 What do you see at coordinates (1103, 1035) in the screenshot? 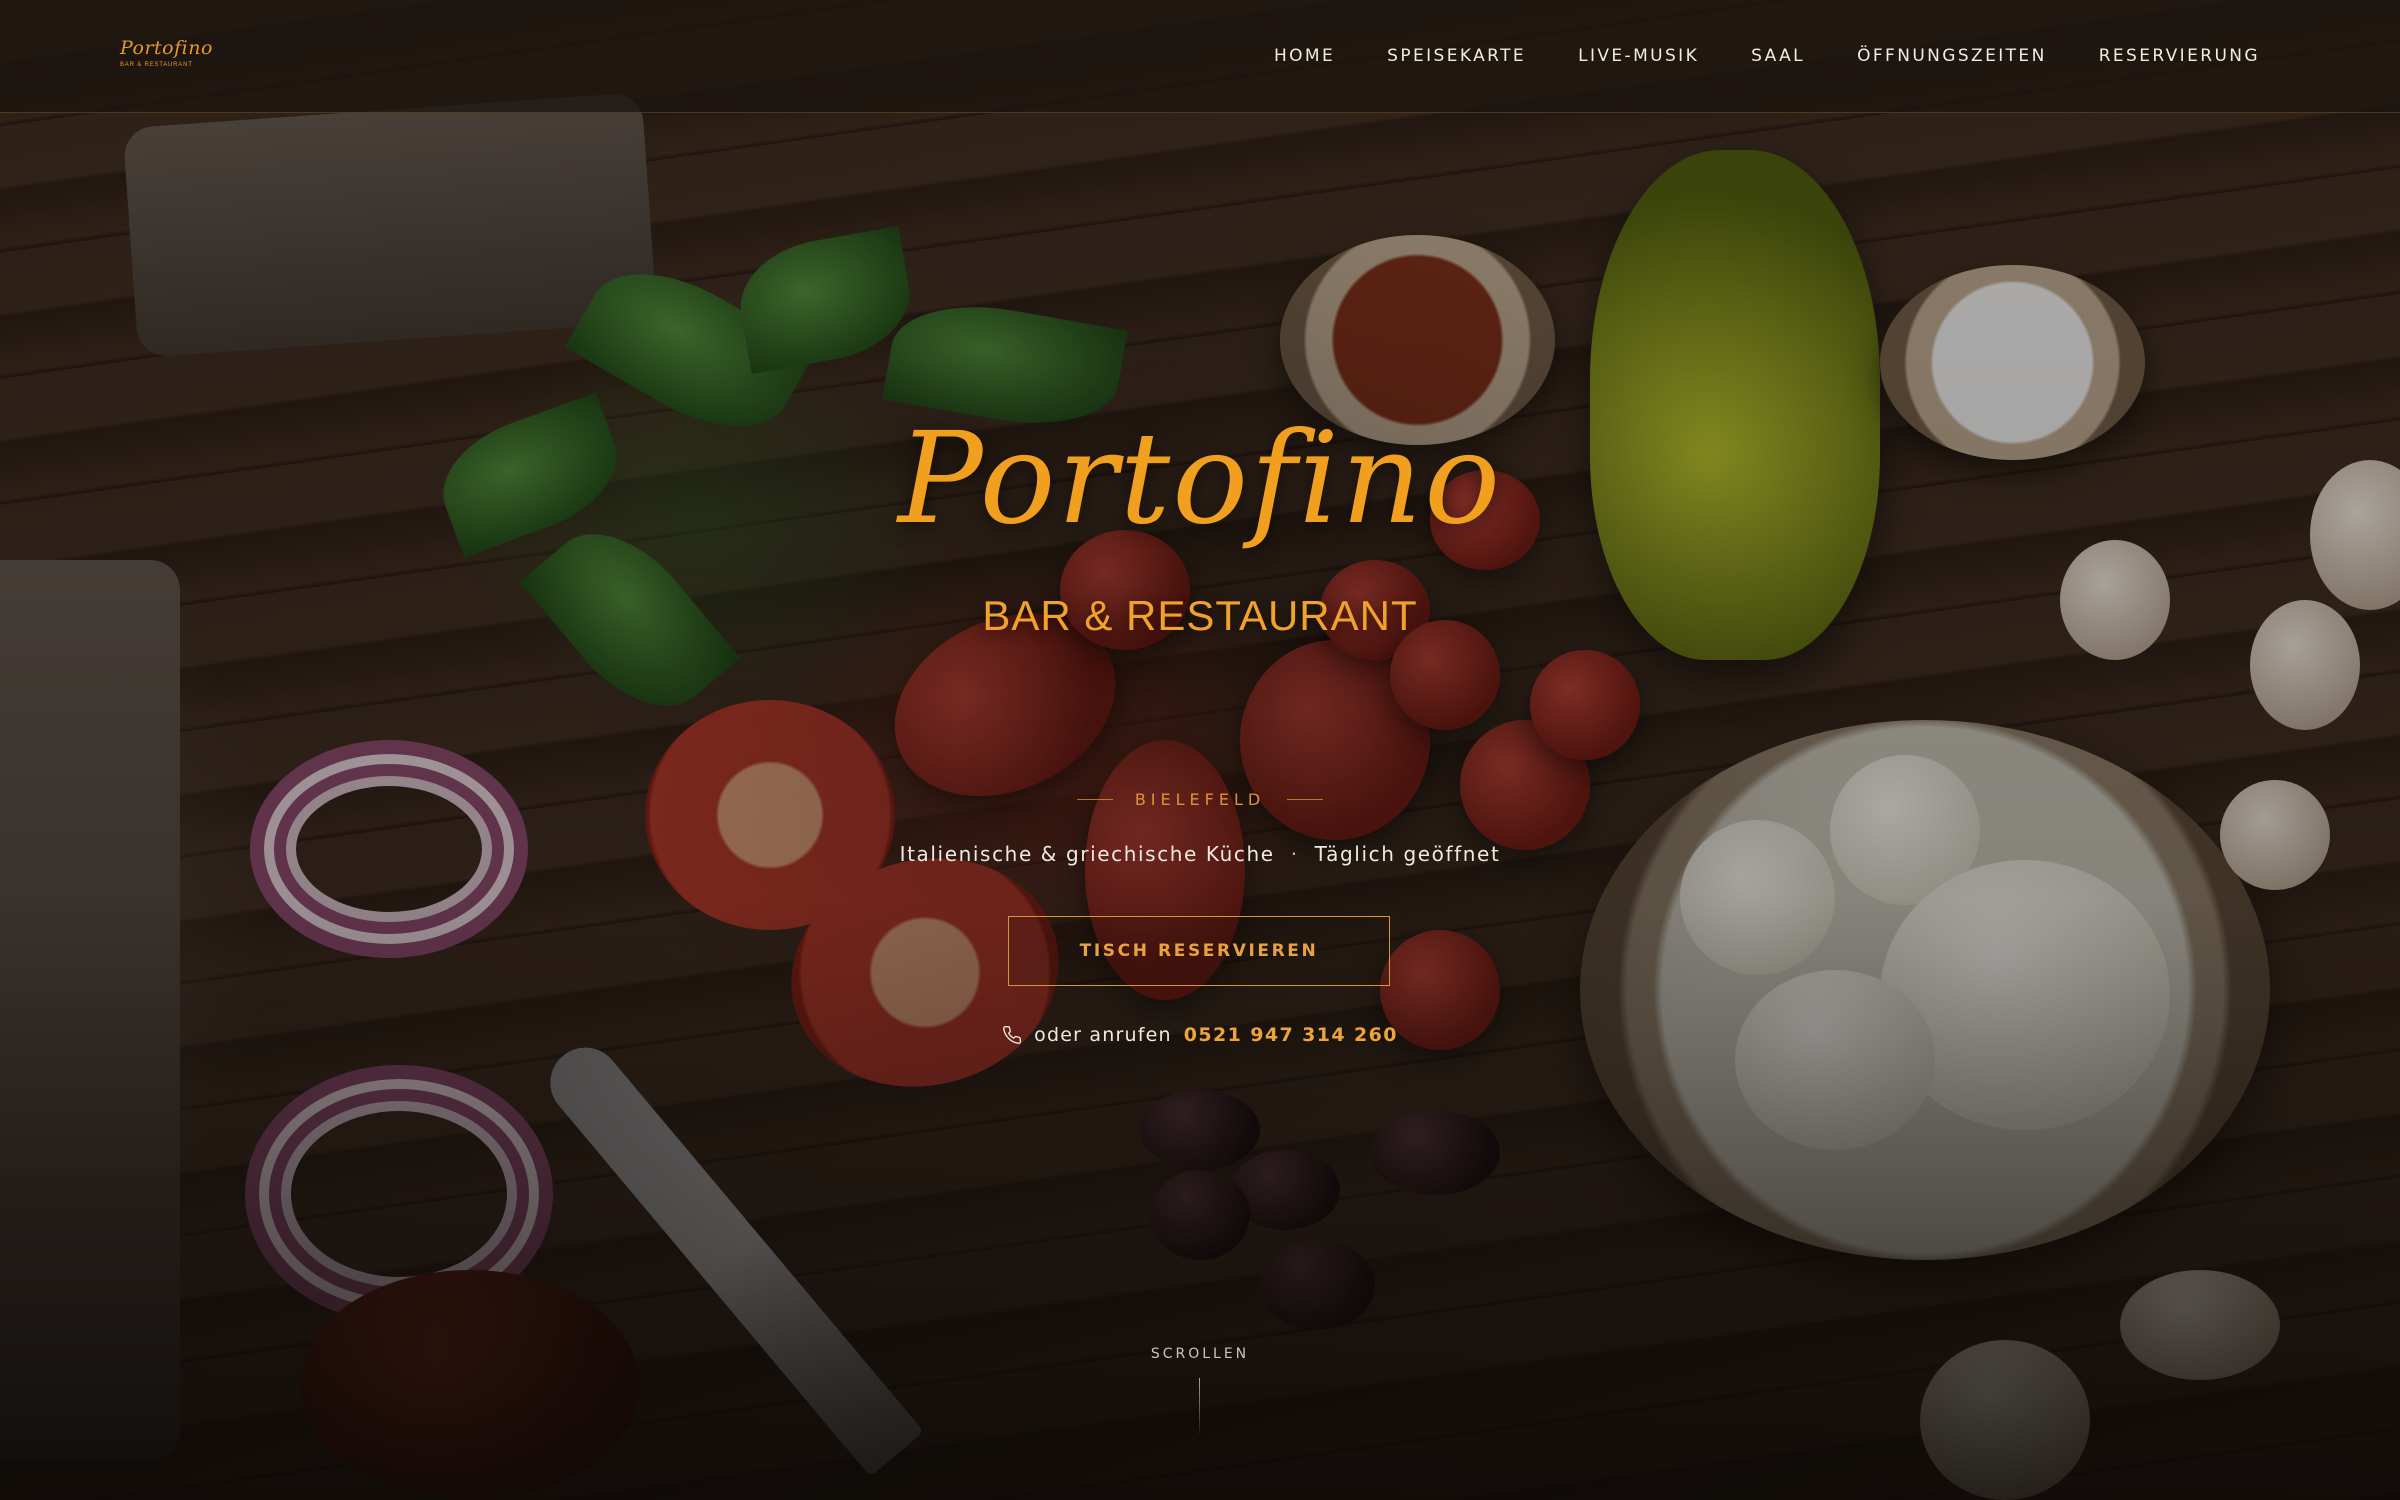
I see `call-text: oder anrufen` at bounding box center [1103, 1035].